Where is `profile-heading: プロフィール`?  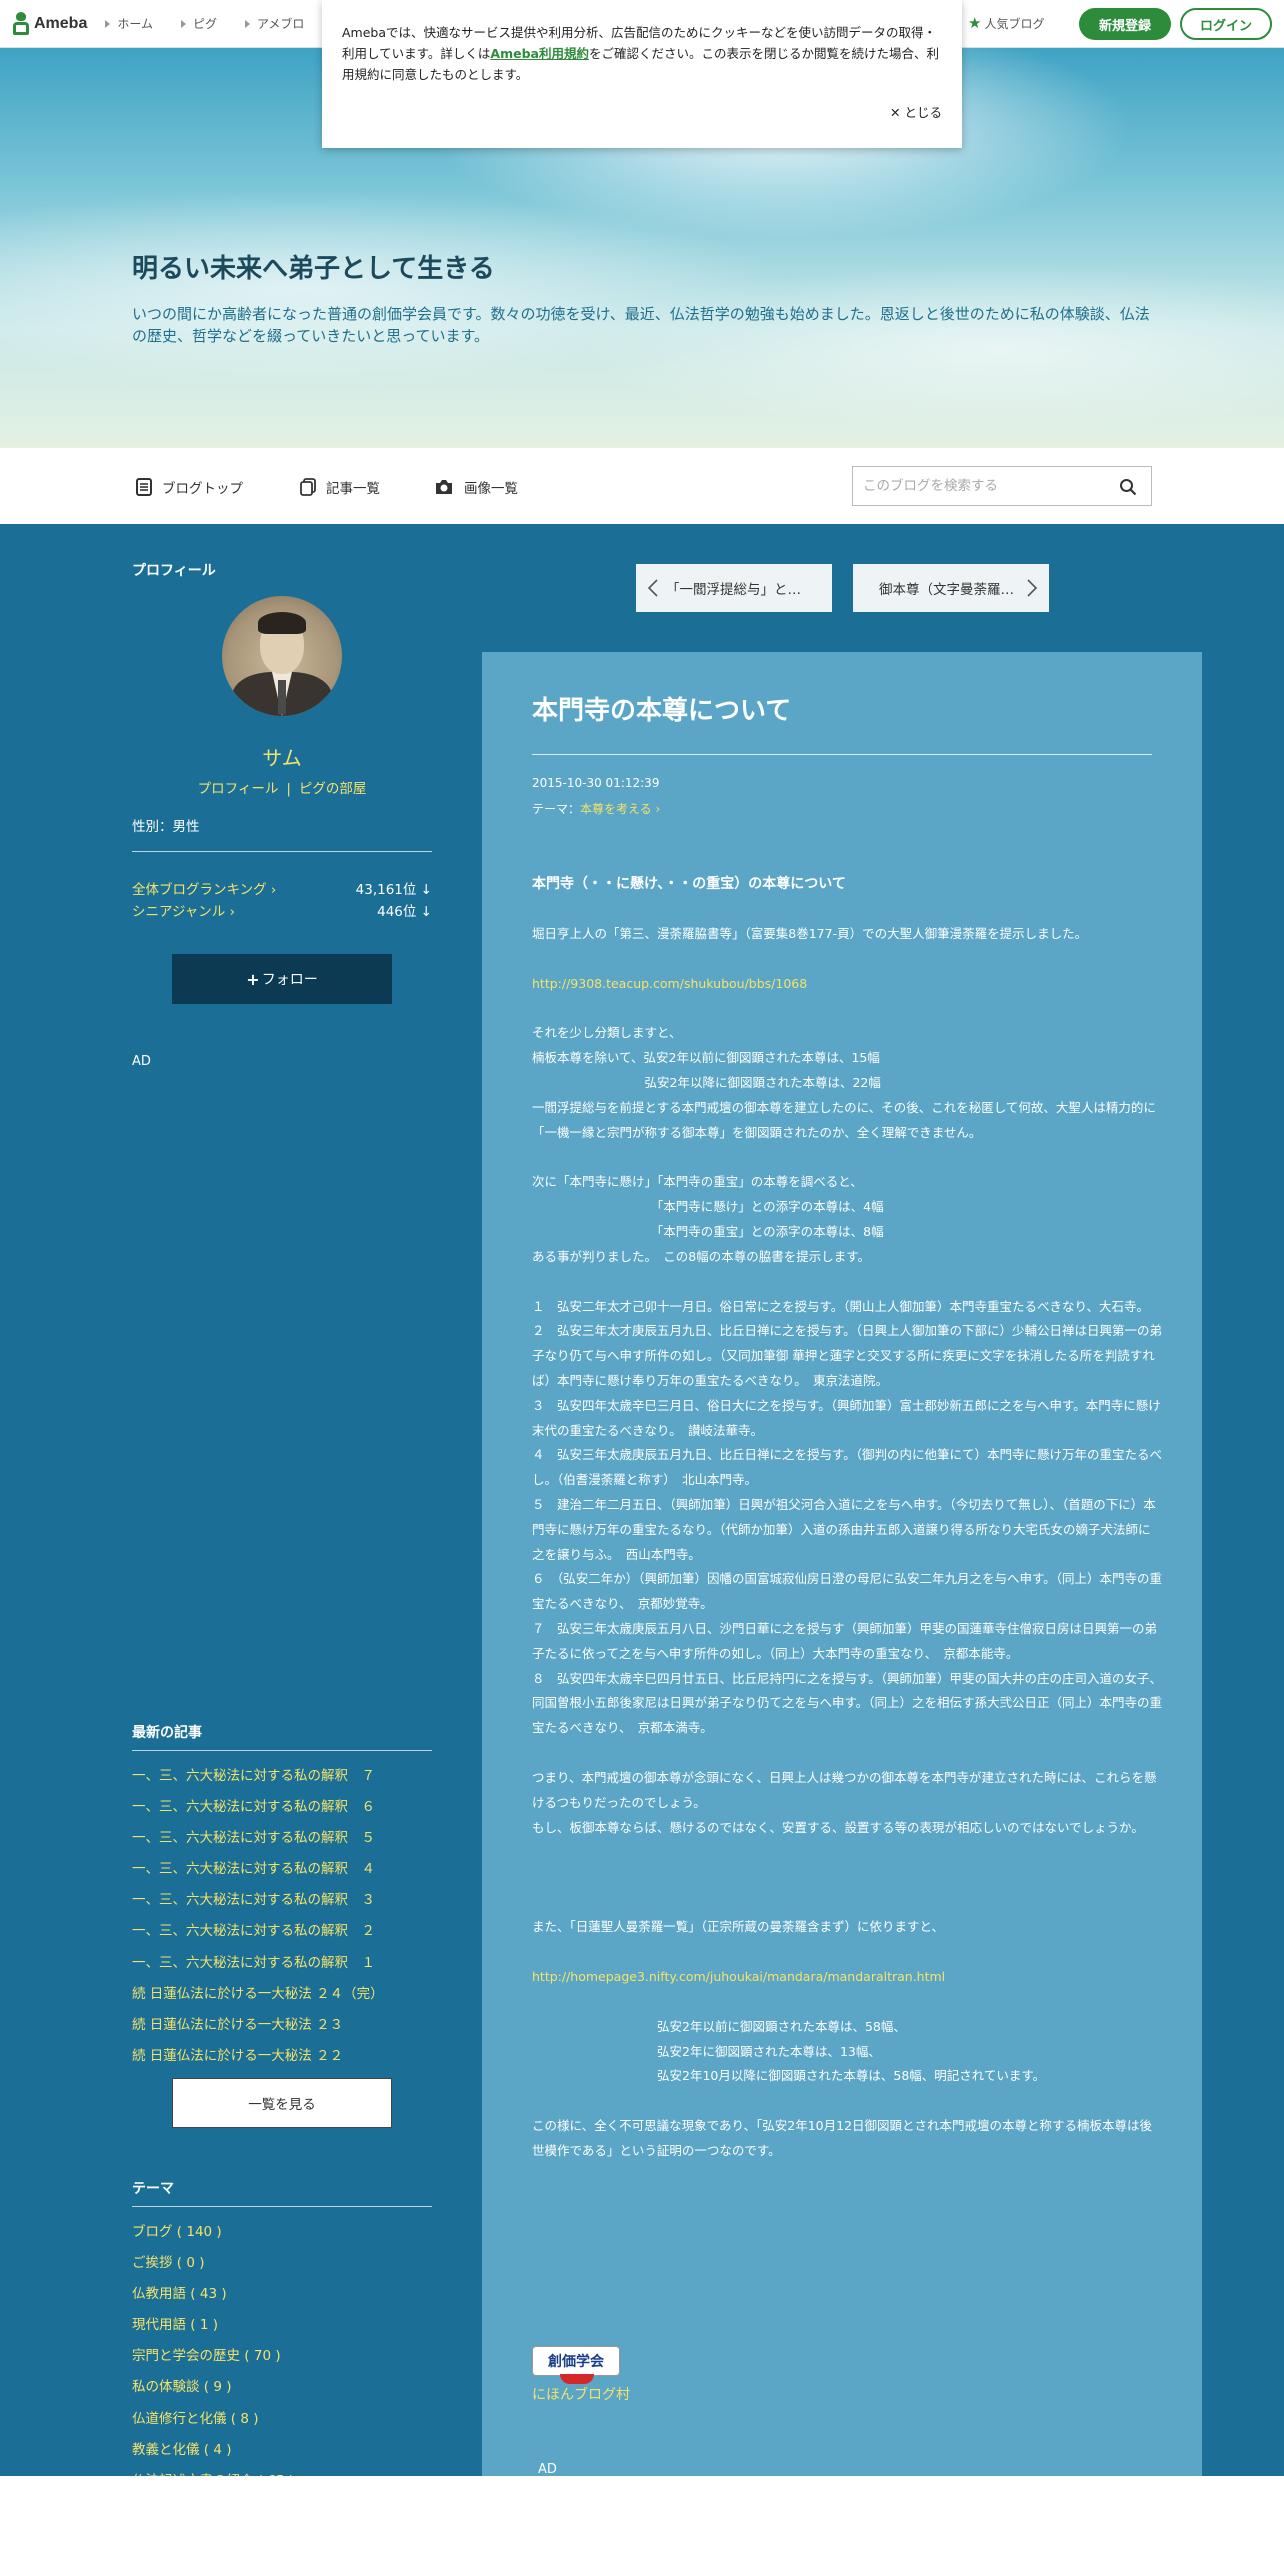
profile-heading: プロフィール is located at coordinates (174, 571).